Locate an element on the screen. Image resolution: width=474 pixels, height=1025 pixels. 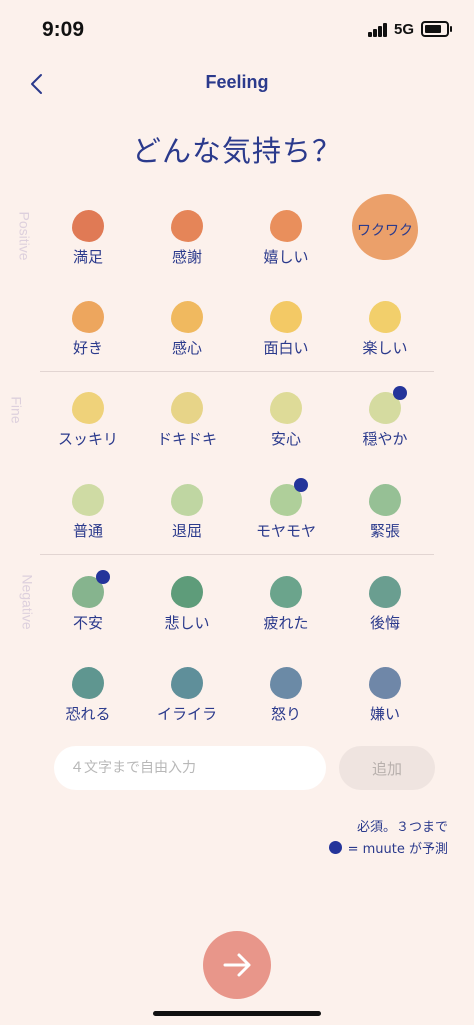
free-text-input is located at coordinates (190, 768).